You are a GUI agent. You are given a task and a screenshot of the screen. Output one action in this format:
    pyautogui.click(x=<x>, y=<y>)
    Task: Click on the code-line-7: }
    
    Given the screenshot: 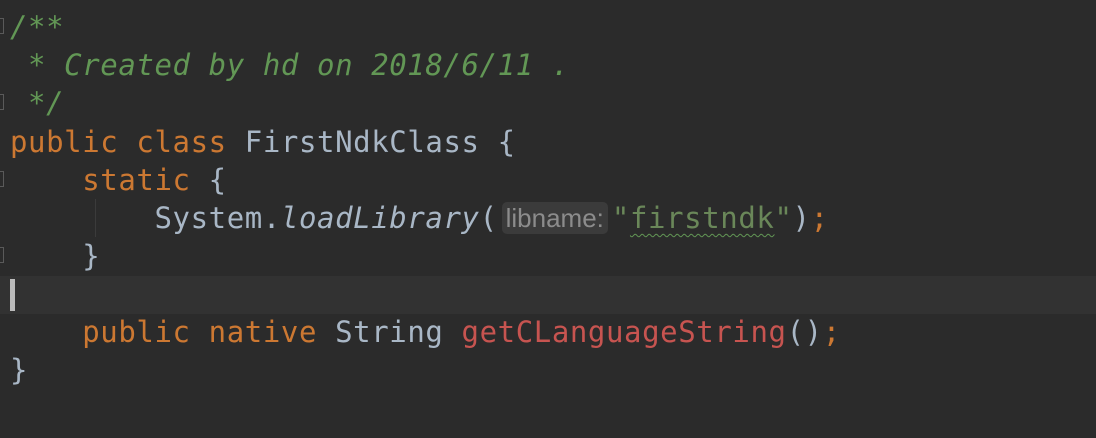 What is the action you would take?
    pyautogui.click(x=548, y=256)
    